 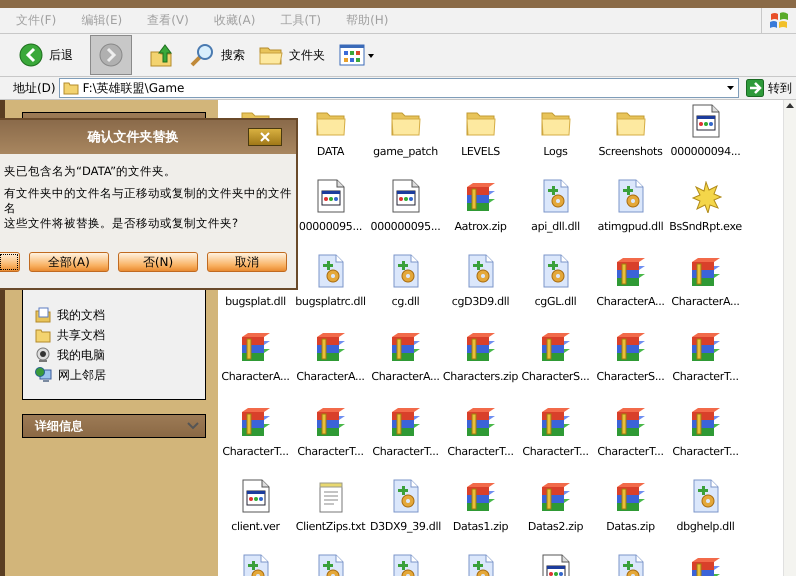 I want to click on file-name: atimgpud.dll, so click(x=631, y=226).